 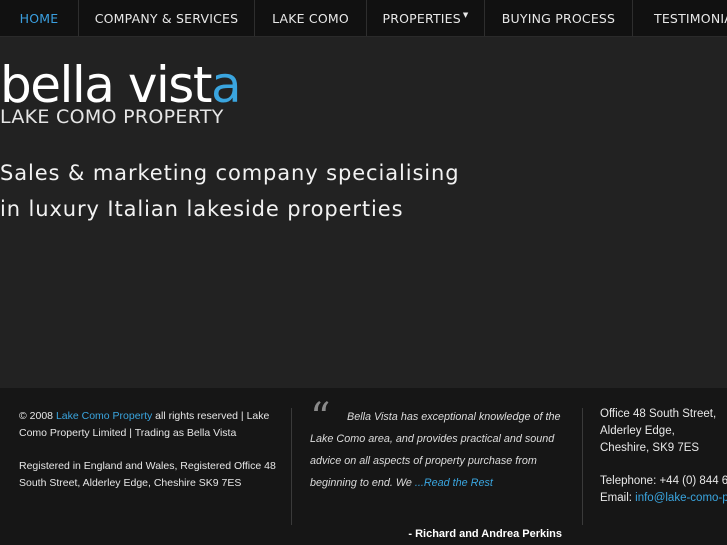 I want to click on nav-item-label: TESTIMONIA, so click(x=690, y=18).